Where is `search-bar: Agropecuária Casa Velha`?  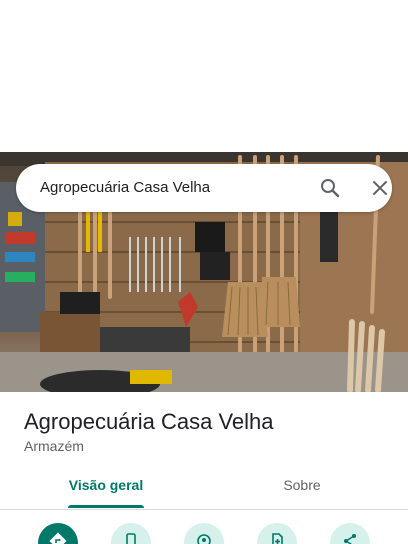 search-bar: Agropecuária Casa Velha is located at coordinates (204, 188).